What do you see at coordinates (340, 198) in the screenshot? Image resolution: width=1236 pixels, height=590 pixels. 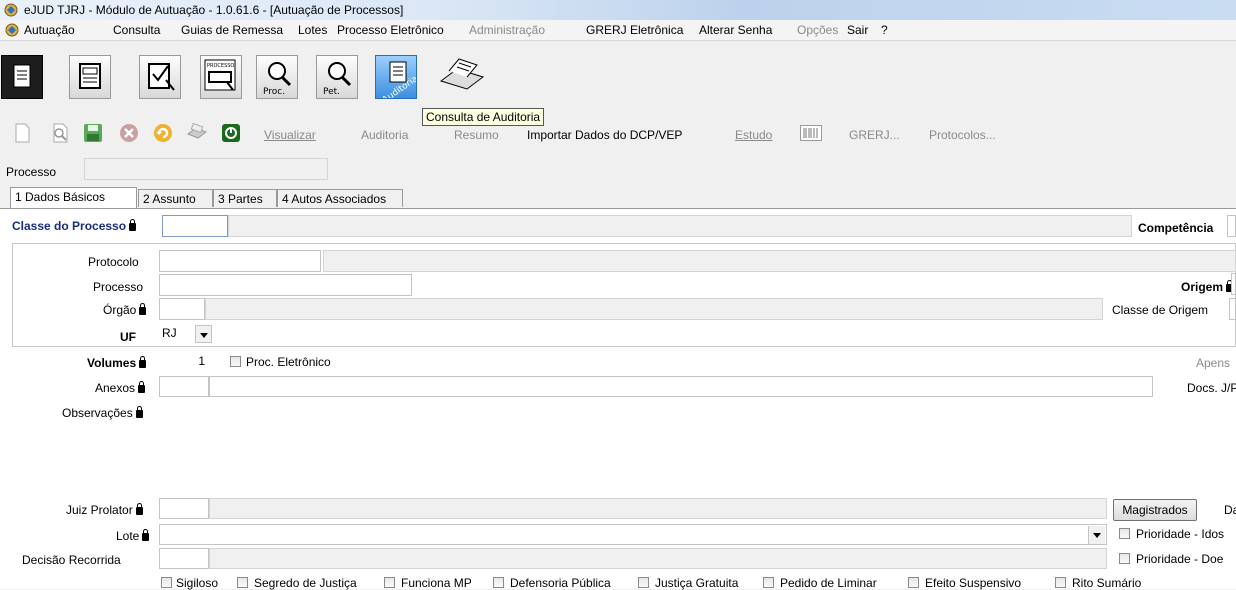 I see `tab-autos-associados: 4 Autos Associados` at bounding box center [340, 198].